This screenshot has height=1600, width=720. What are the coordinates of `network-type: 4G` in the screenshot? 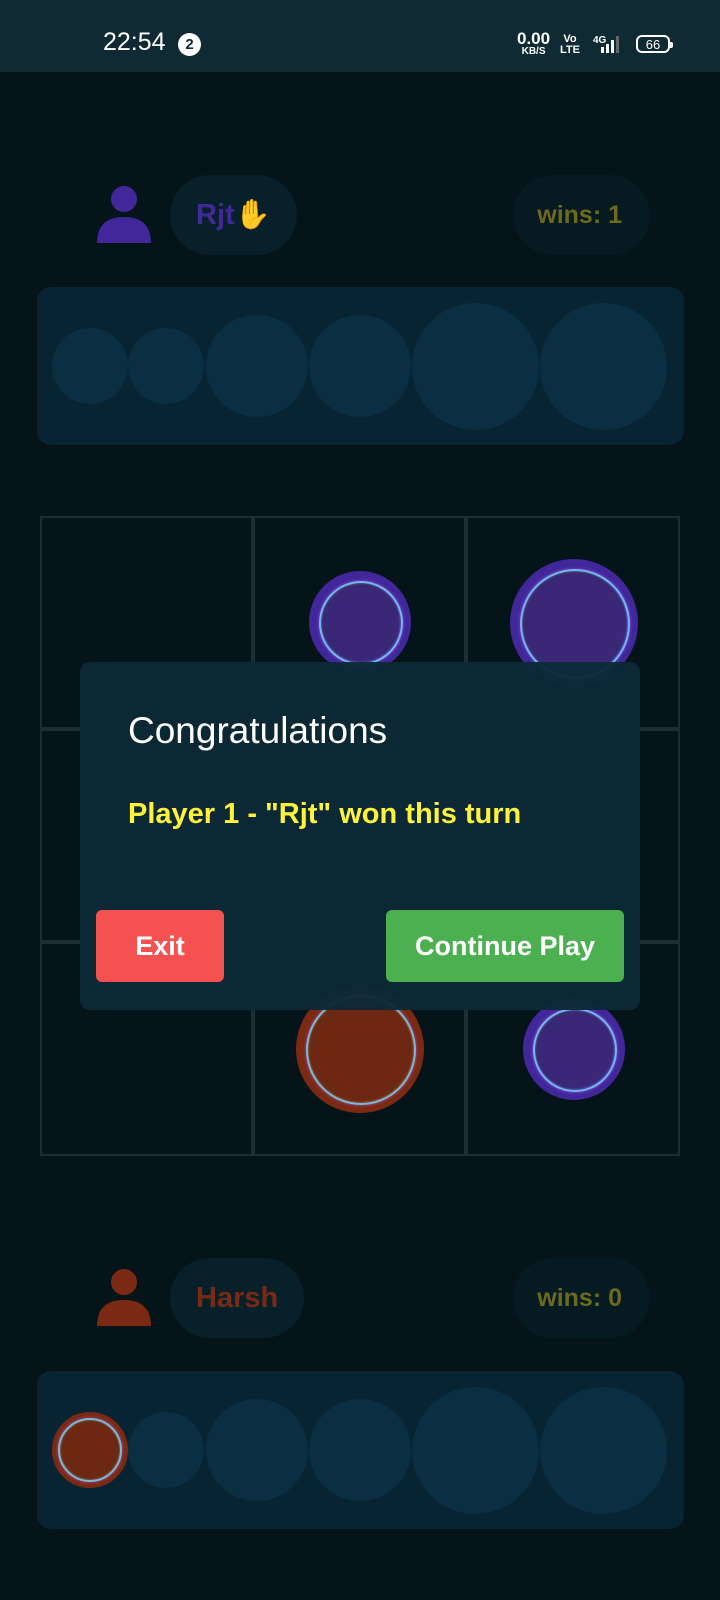 It's located at (600, 40).